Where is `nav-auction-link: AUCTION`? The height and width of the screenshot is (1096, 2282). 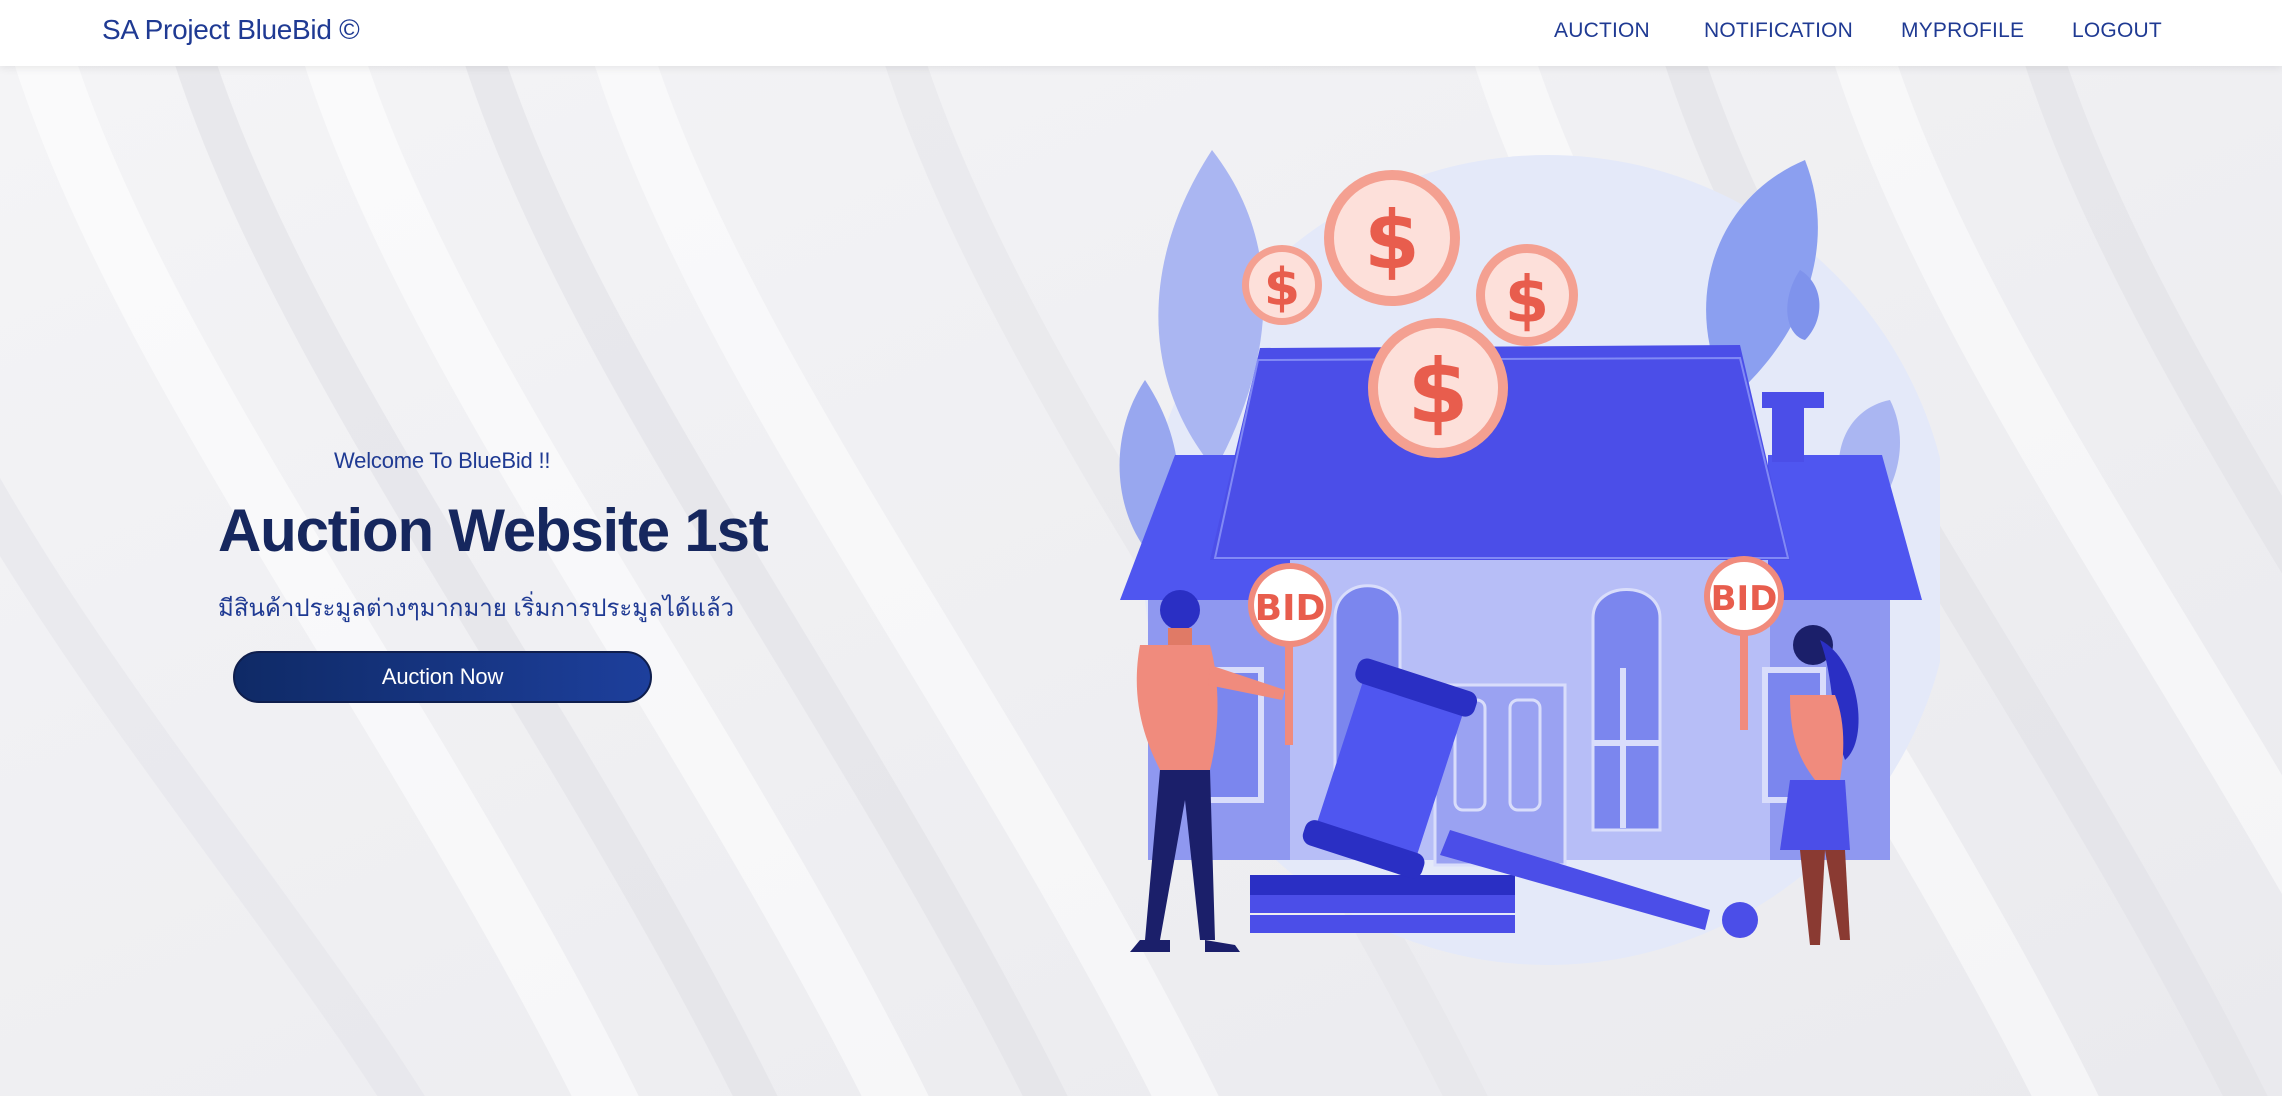 nav-auction-link: AUCTION is located at coordinates (1602, 31).